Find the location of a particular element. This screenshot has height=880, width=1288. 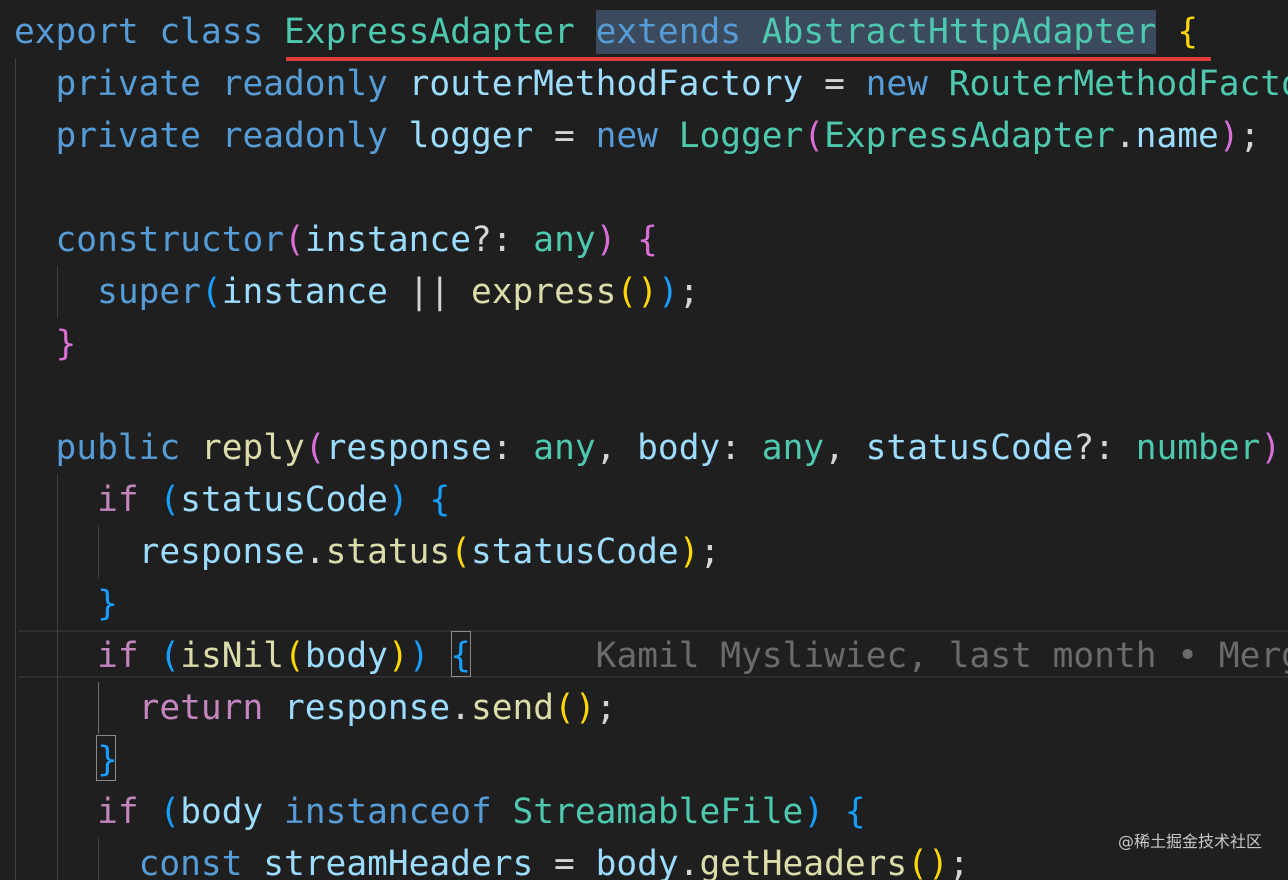

code-line: return response.send(); is located at coordinates (651, 708).